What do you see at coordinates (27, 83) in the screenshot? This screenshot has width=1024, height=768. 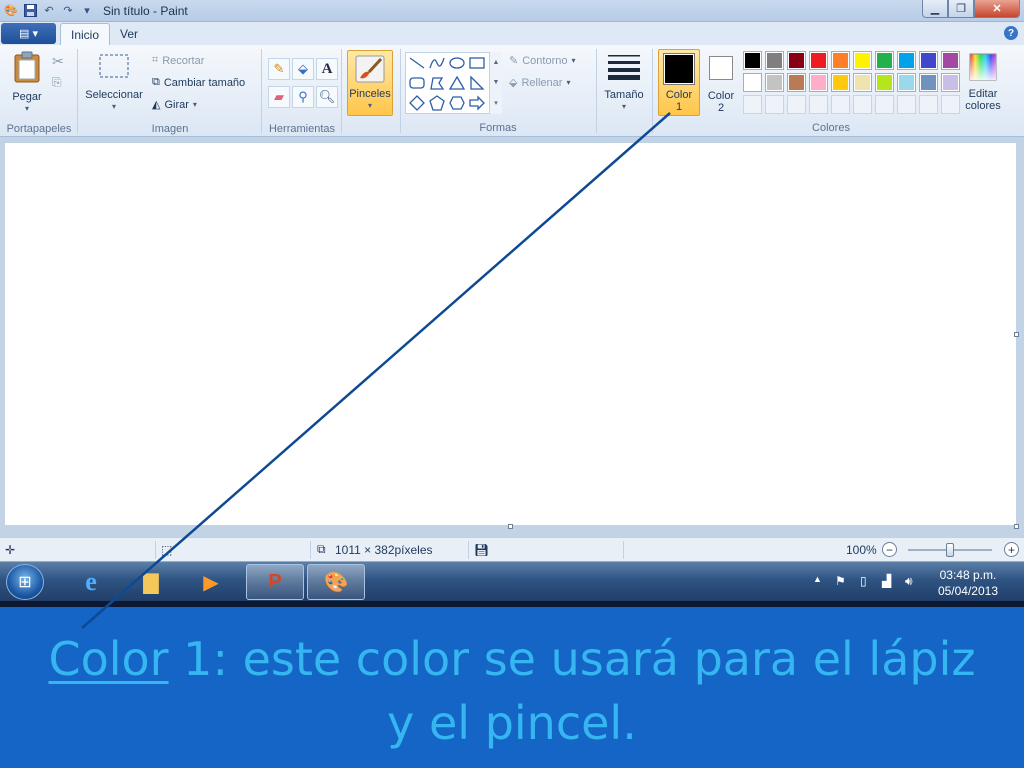 I see `paste-button: Pegar ▾` at bounding box center [27, 83].